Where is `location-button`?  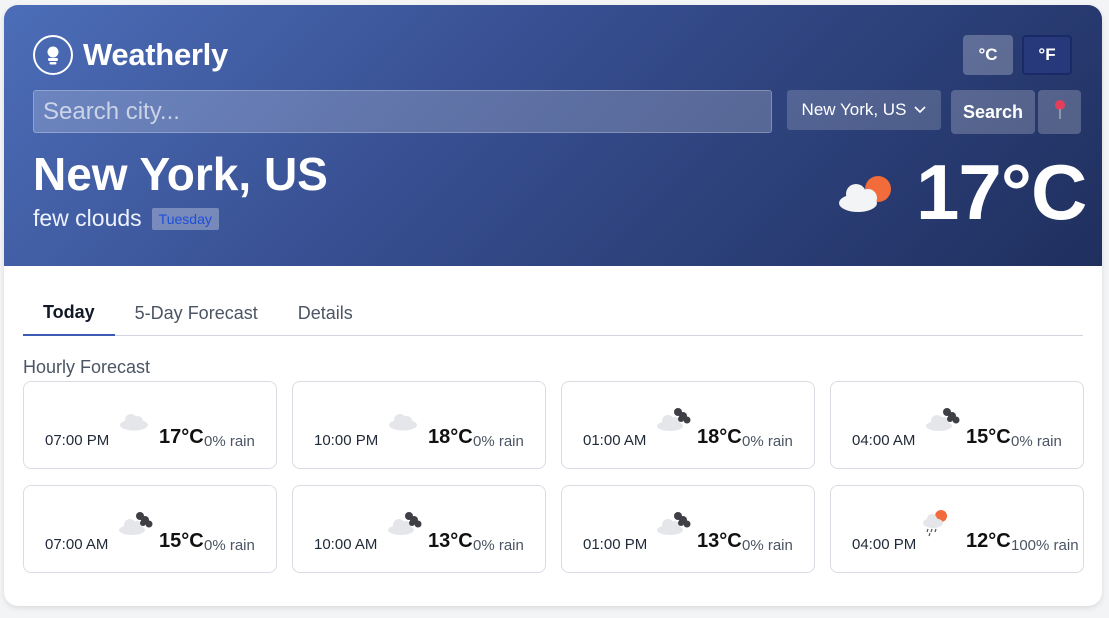
location-button is located at coordinates (1059, 112).